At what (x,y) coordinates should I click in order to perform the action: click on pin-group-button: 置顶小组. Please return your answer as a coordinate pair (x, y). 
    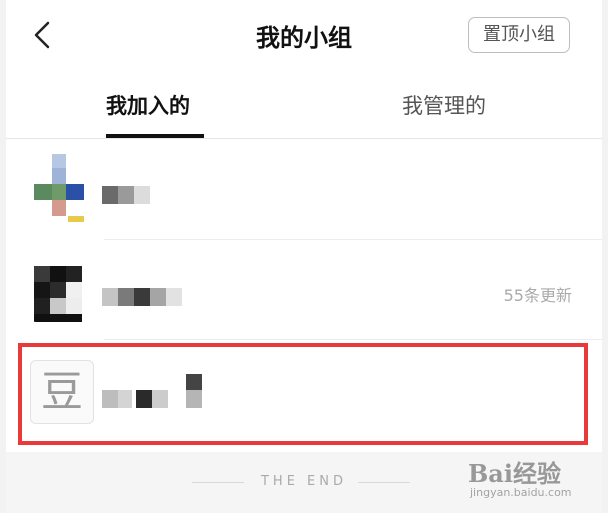
    Looking at the image, I should click on (519, 35).